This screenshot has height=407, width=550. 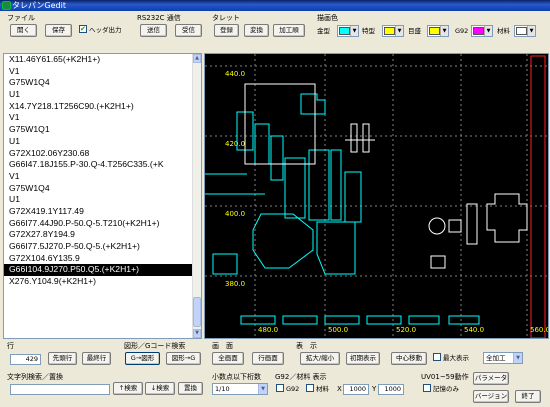 I want to click on scrollbar-thumb, so click(x=197, y=312).